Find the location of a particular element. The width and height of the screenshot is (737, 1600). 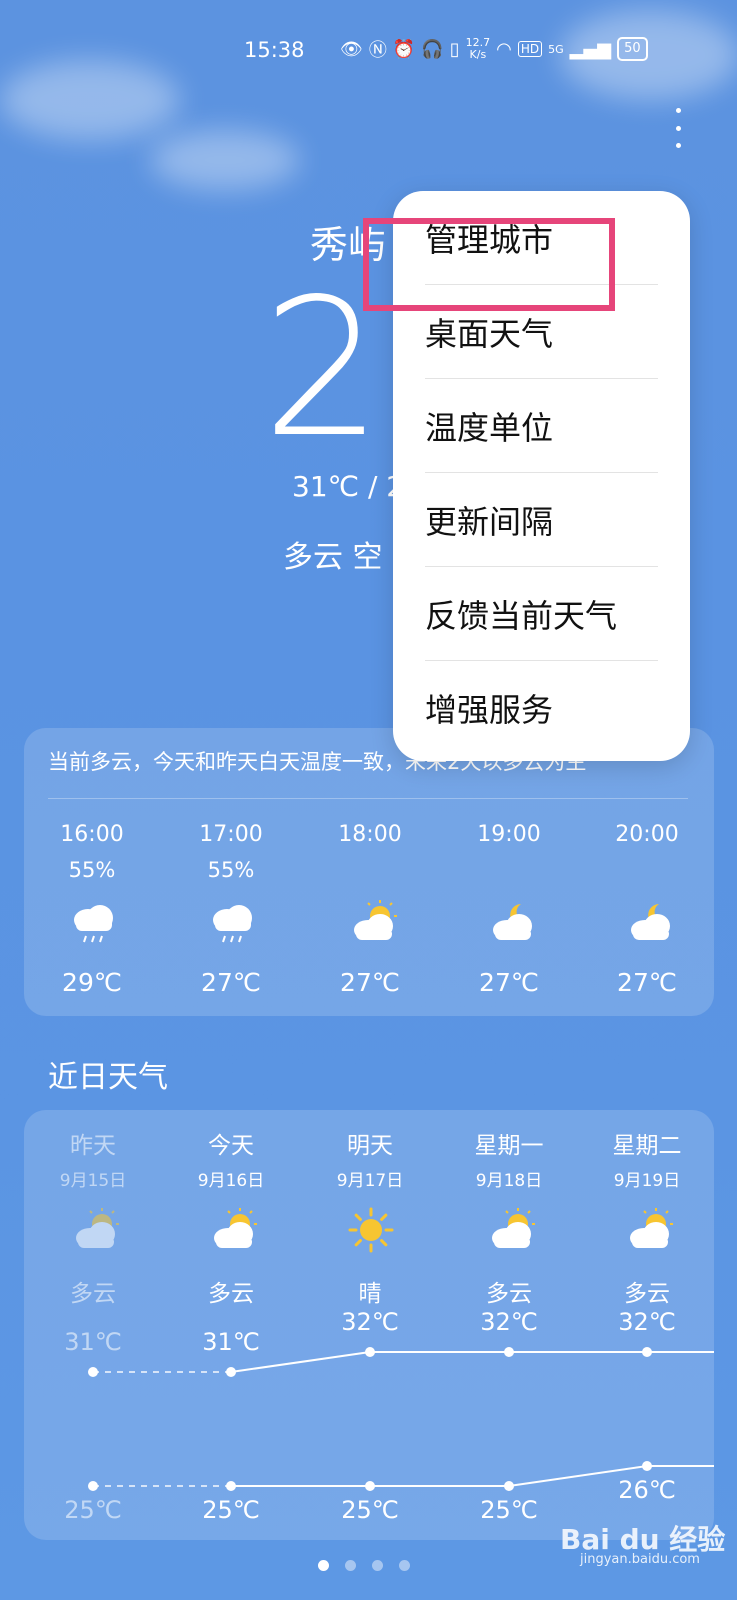

hour-time: 17:00 is located at coordinates (231, 834).